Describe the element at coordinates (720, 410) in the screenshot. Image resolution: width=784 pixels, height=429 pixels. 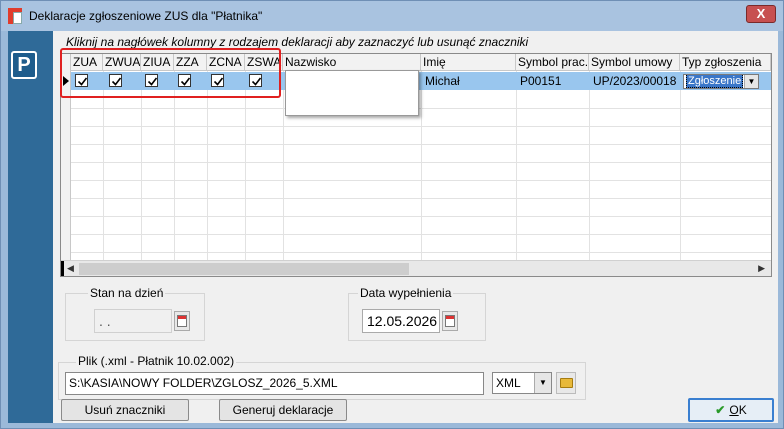
I see `checkmark-icon: ✔` at that location.